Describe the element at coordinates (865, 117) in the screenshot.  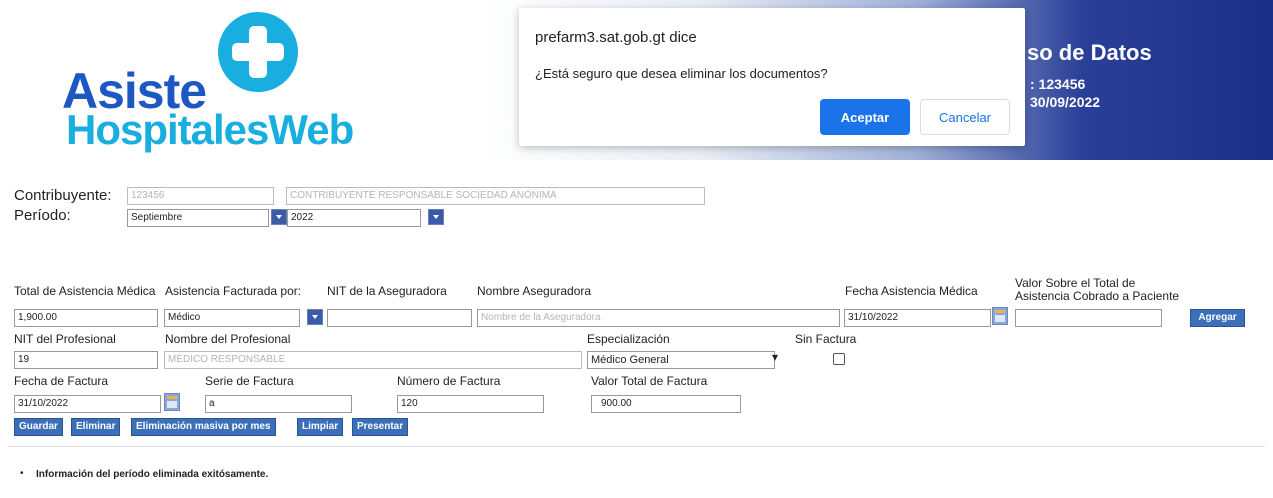
I see `accept-button: Aceptar` at that location.